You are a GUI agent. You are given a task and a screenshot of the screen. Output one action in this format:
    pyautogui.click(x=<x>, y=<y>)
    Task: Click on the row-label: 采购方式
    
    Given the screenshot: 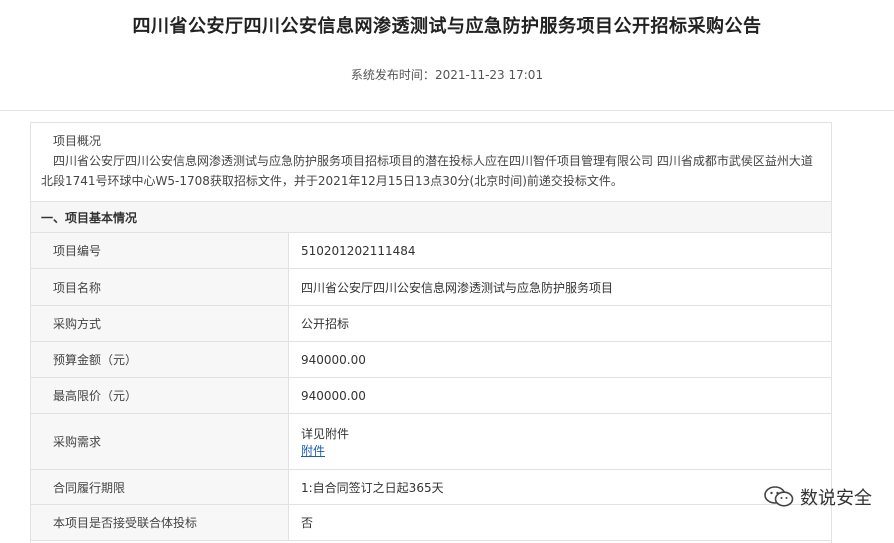 What is the action you would take?
    pyautogui.click(x=160, y=323)
    